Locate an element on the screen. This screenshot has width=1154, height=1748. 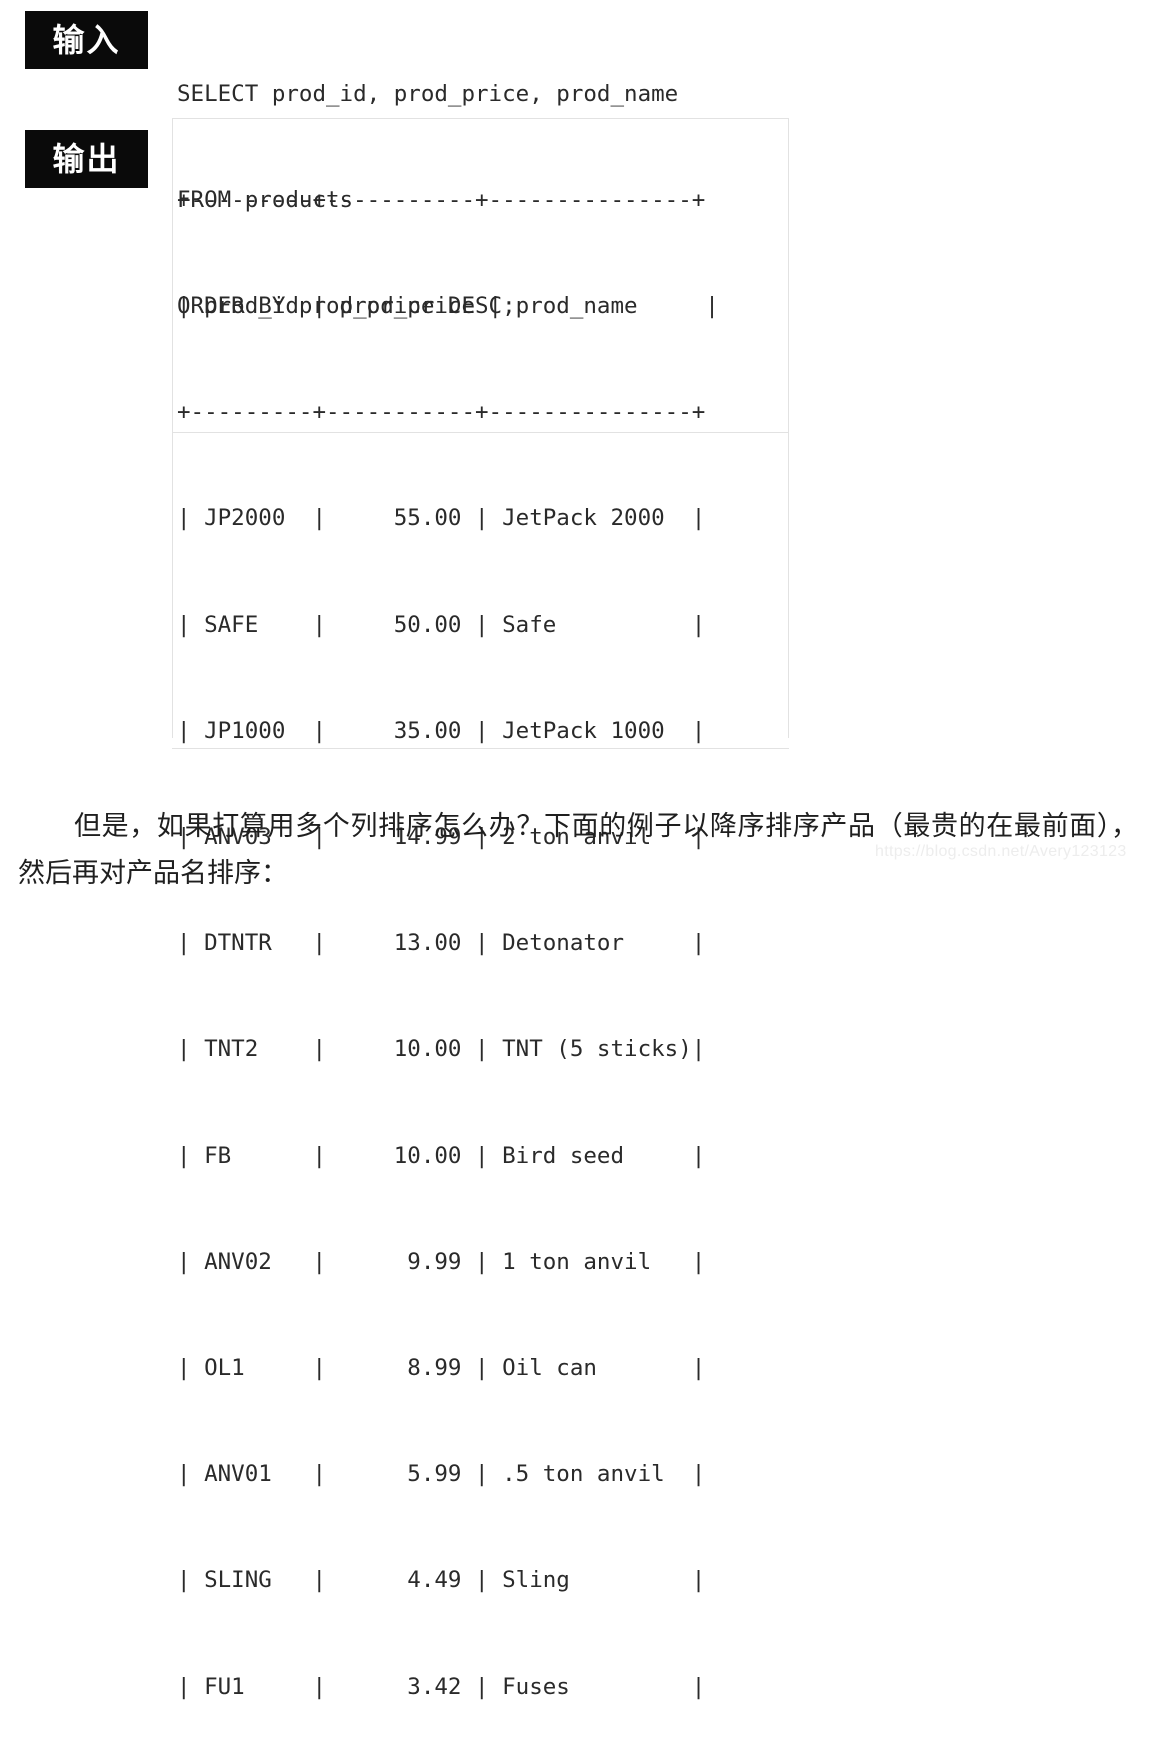
table-row: | ANV01 | 5.99 | .5 ton anvil | is located at coordinates (441, 1474).